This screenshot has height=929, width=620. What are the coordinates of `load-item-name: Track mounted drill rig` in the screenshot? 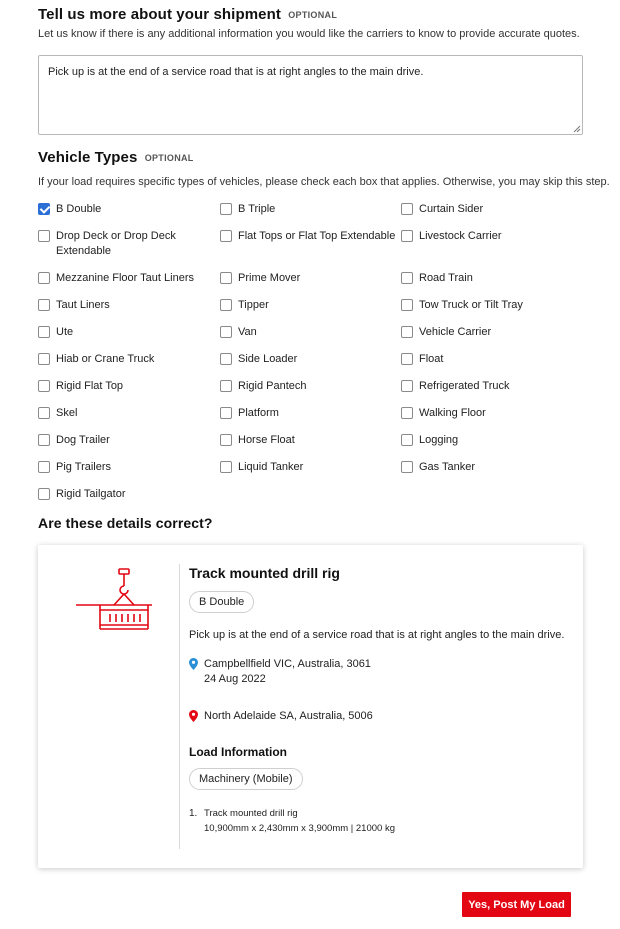 It's located at (251, 813).